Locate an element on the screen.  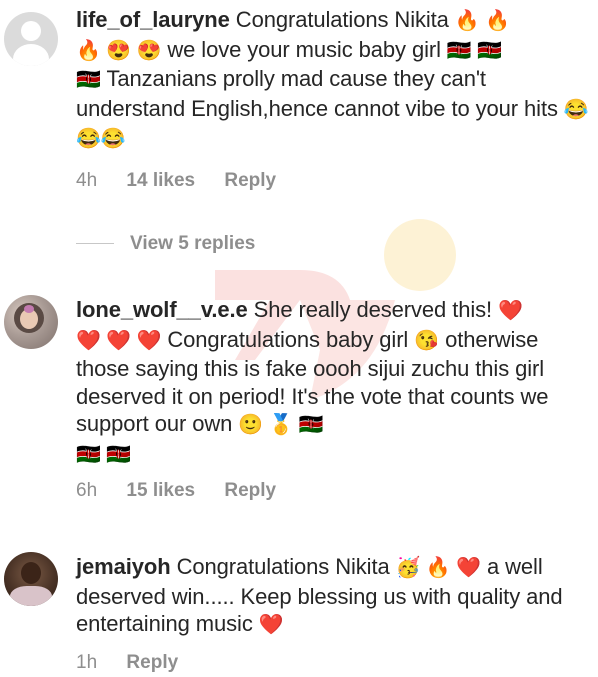
comment-username: jemaiyoh is located at coordinates (123, 566).